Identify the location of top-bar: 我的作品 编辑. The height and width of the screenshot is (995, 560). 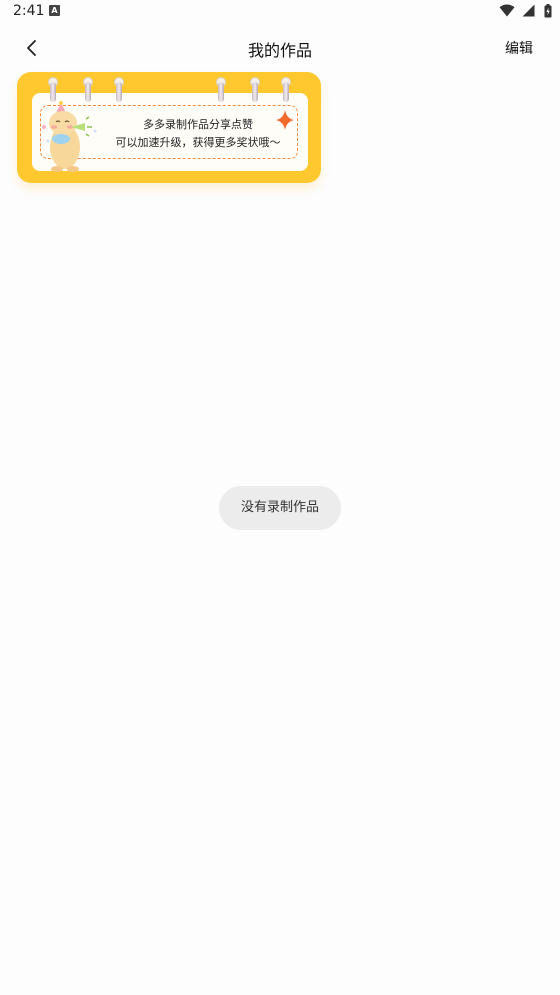
(280, 48).